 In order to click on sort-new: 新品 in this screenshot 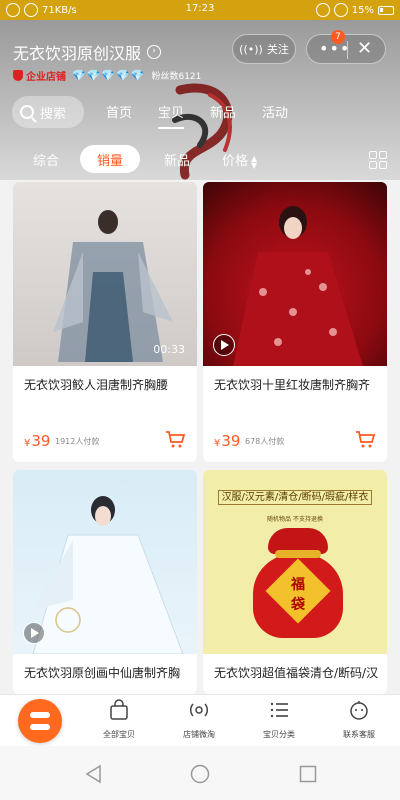, I will do `click(177, 159)`.